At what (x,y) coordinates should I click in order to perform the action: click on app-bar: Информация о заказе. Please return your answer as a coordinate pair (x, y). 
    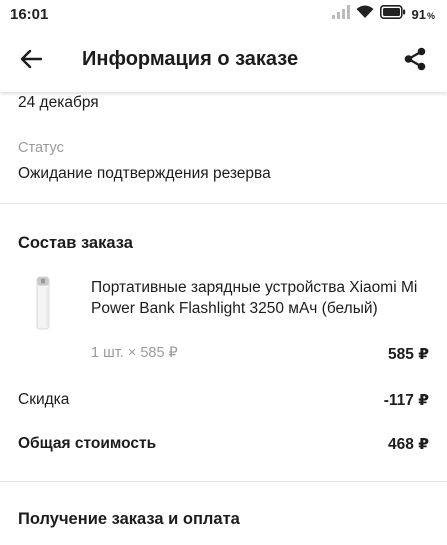
    Looking at the image, I should click on (223, 60).